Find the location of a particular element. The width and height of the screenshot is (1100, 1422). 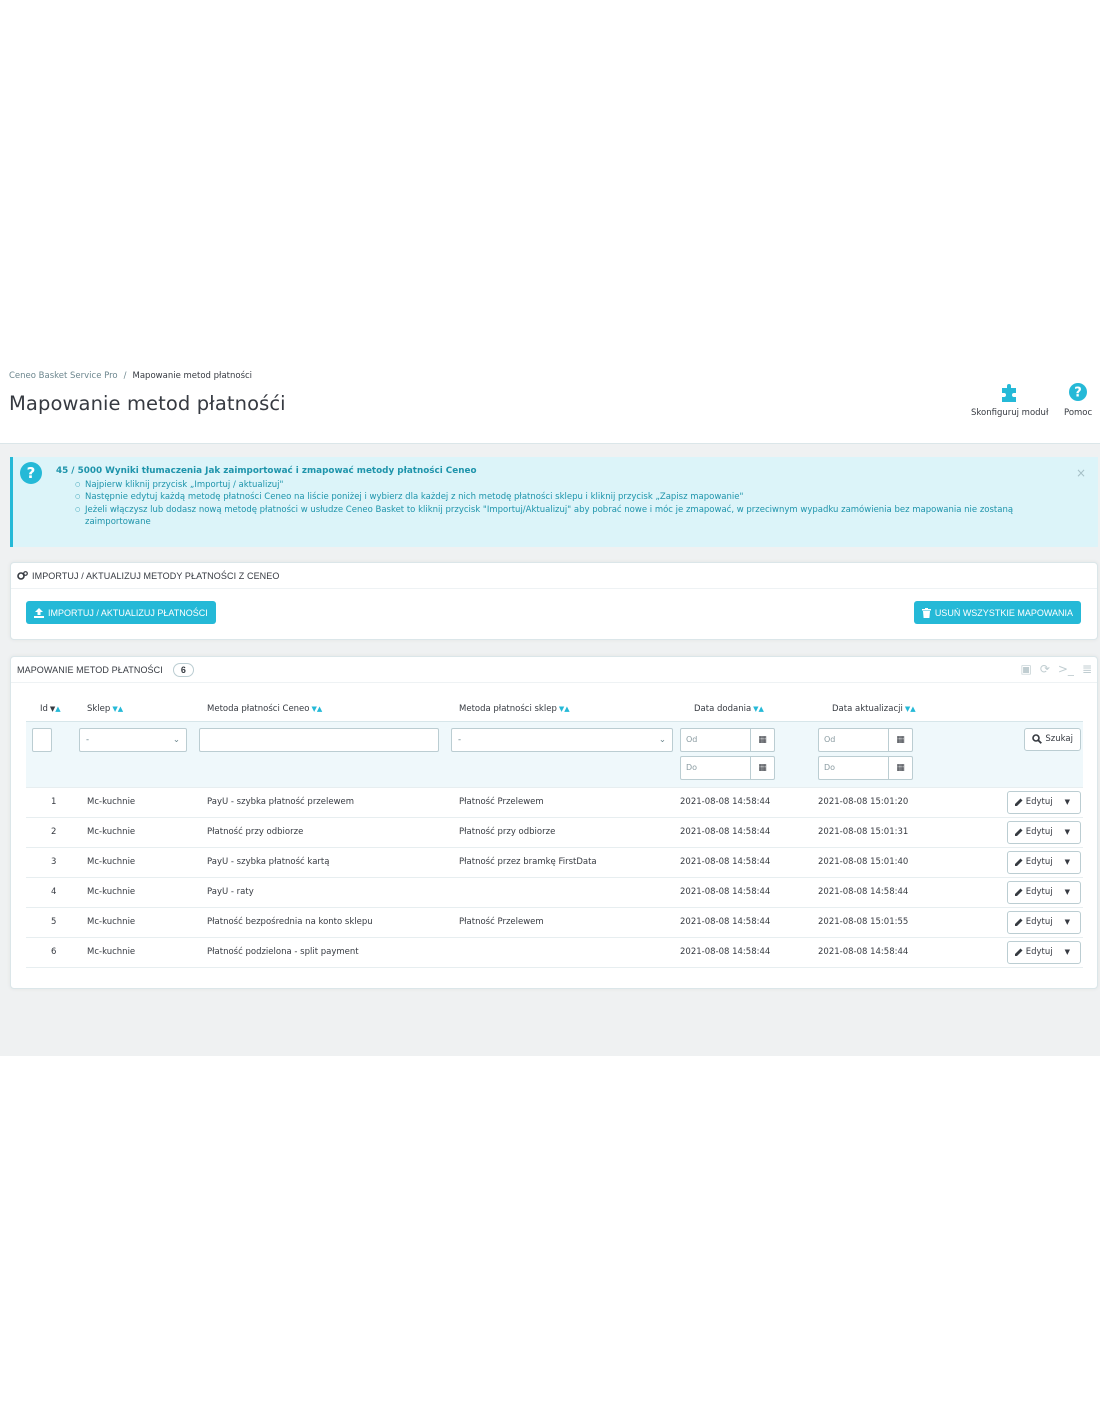

help-button: ? Pomoc is located at coordinates (1078, 400).